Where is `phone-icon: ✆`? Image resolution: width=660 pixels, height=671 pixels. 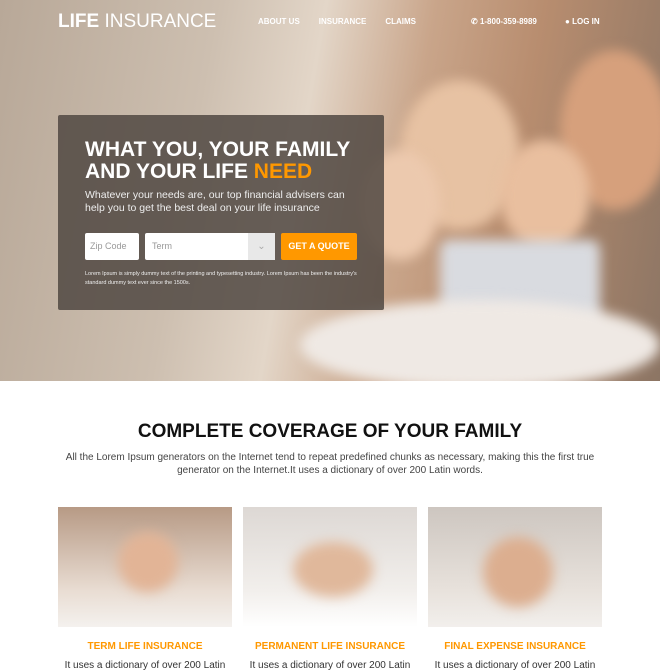 phone-icon: ✆ is located at coordinates (474, 21).